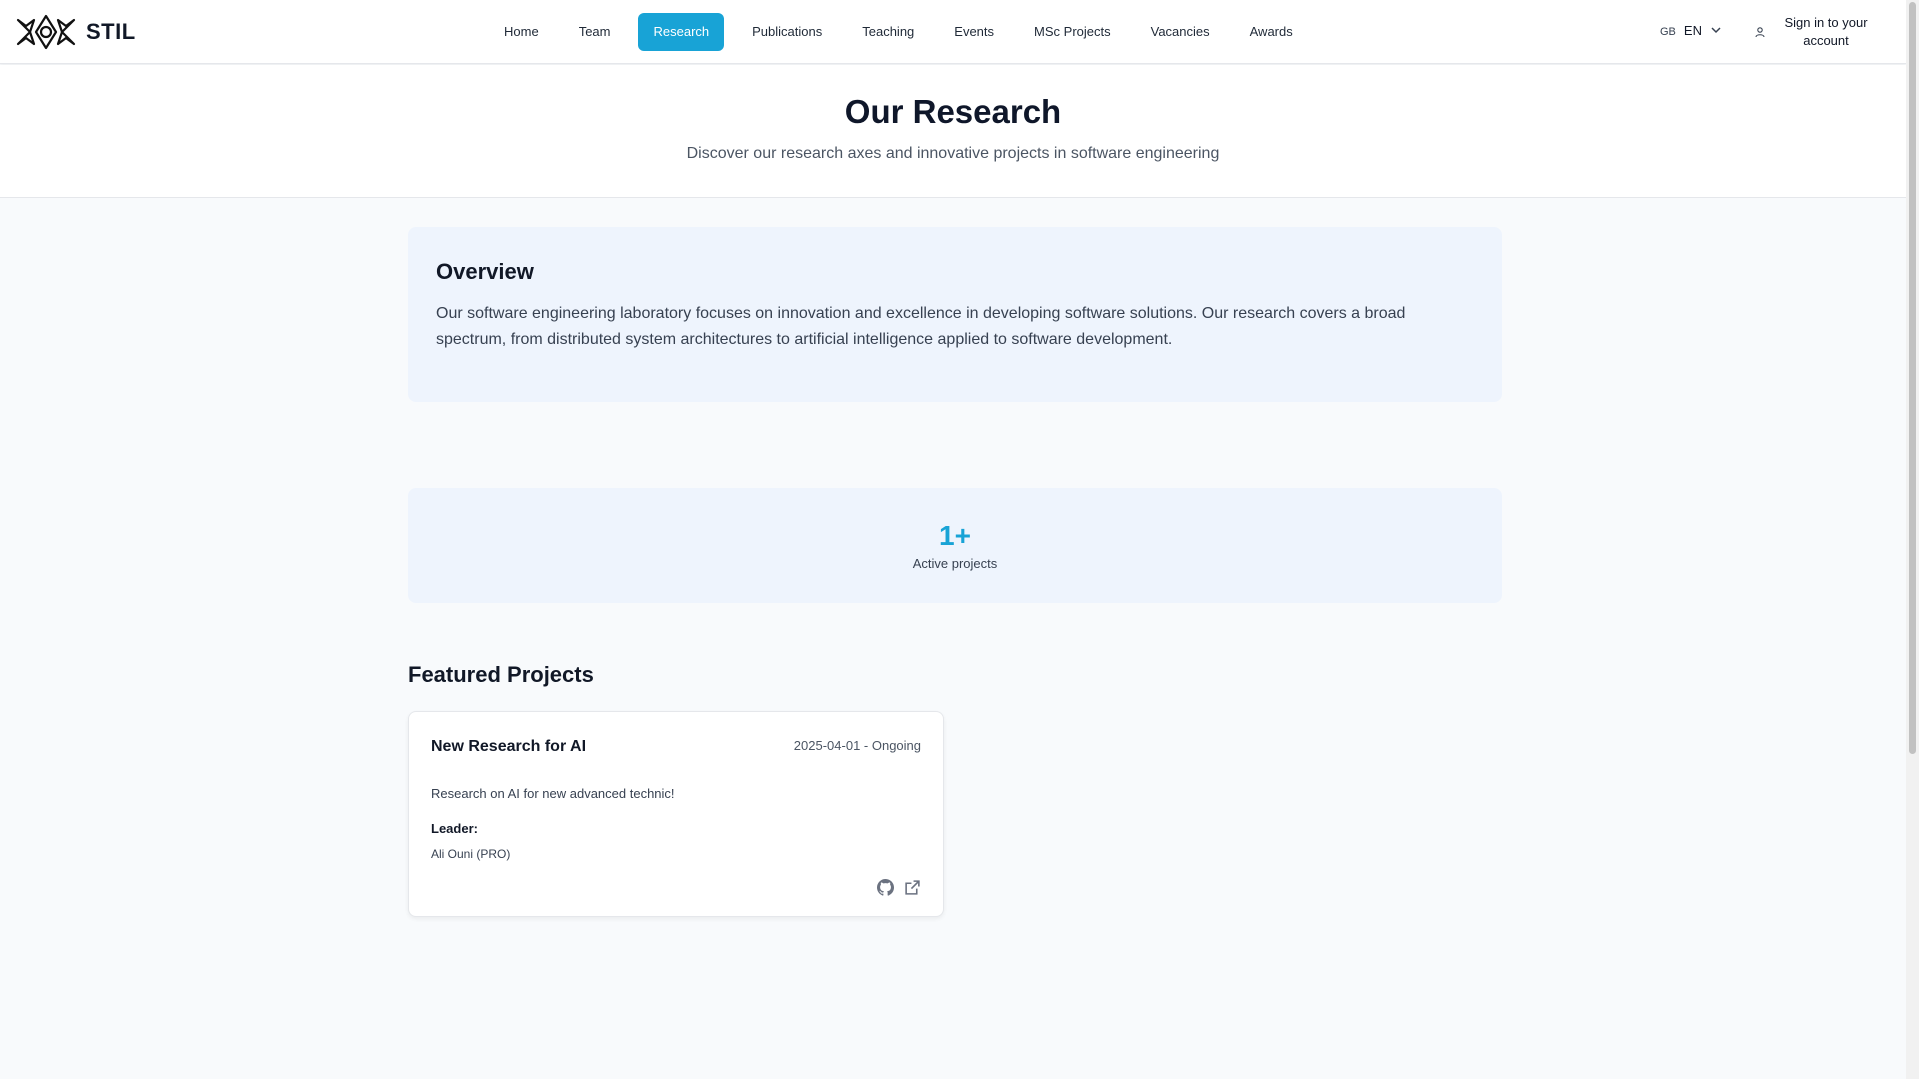 The width and height of the screenshot is (1919, 1079). I want to click on stats-card: 1+ Active projects, so click(955, 545).